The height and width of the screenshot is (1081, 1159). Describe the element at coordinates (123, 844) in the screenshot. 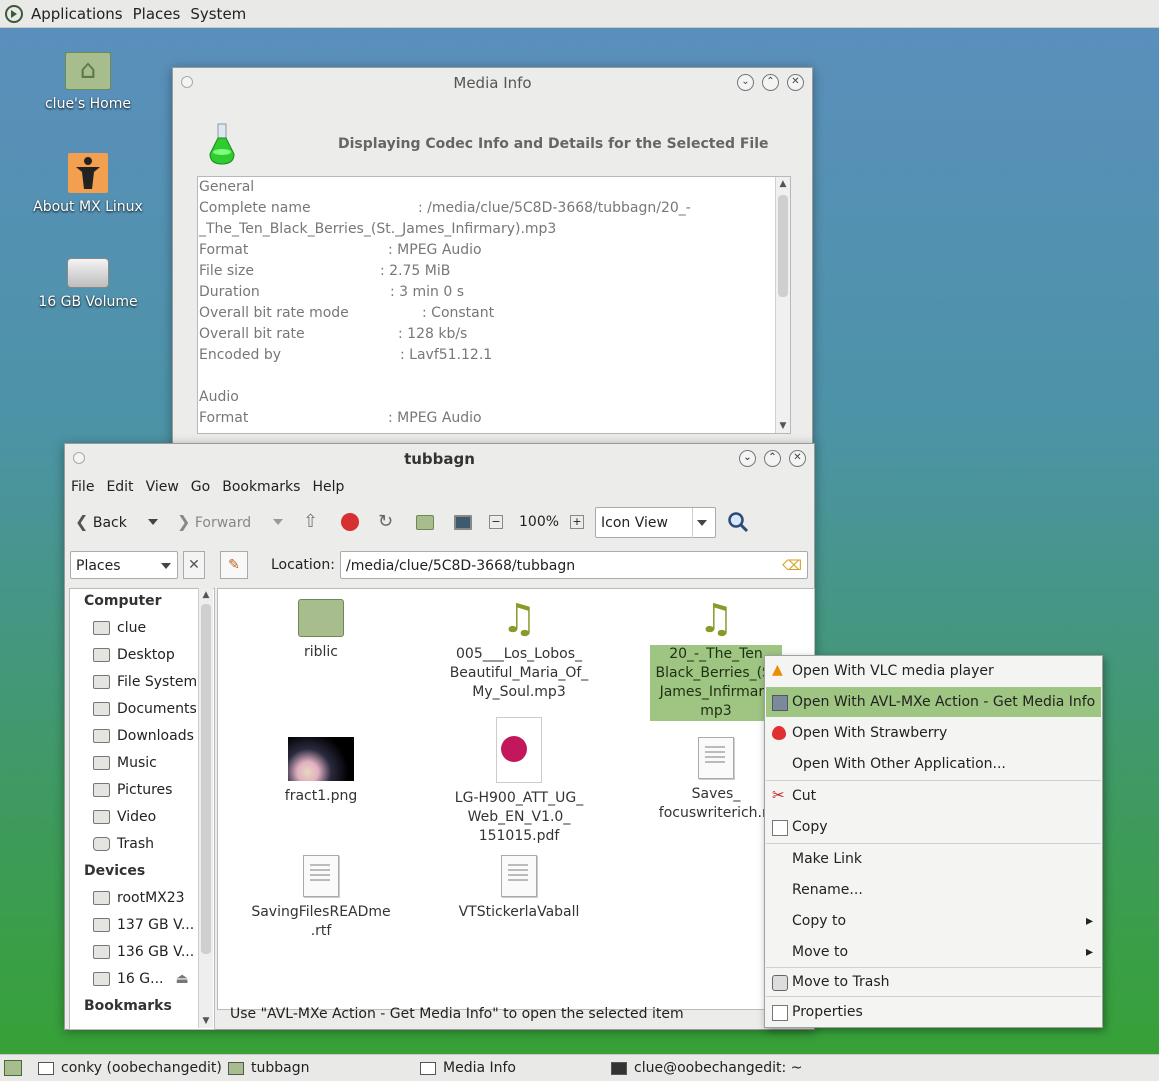

I see `sidebar-item-trash: Trash` at that location.